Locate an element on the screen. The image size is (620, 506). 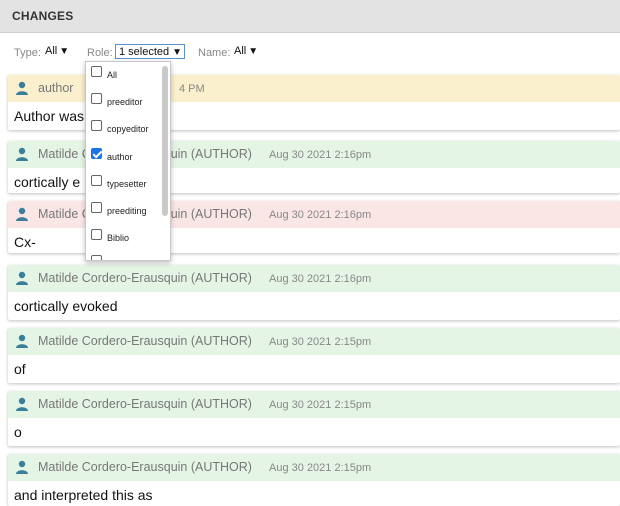
role-filter-label: Role: is located at coordinates (100, 53).